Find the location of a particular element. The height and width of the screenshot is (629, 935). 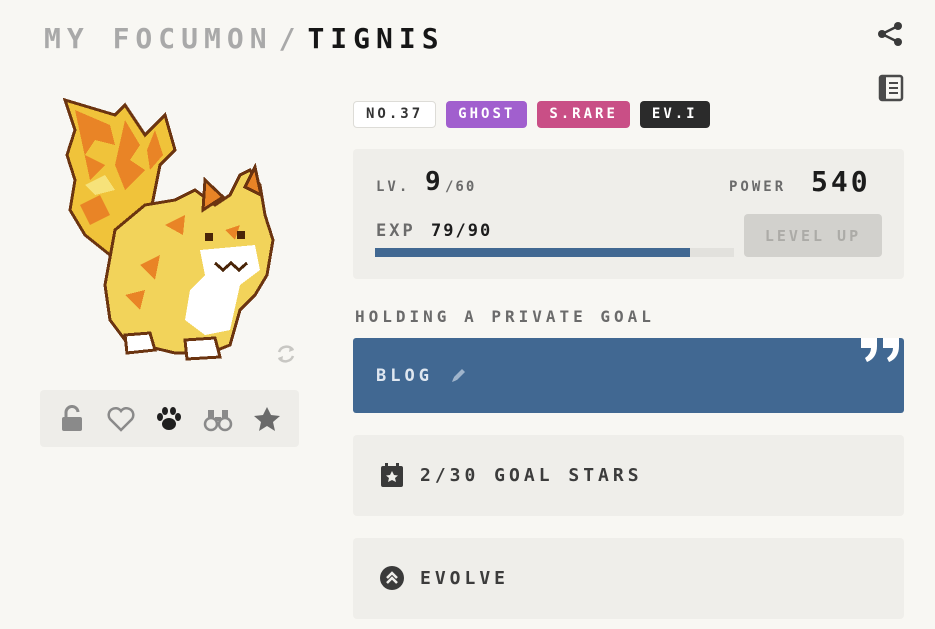

chevrons-up-icon is located at coordinates (392, 578).